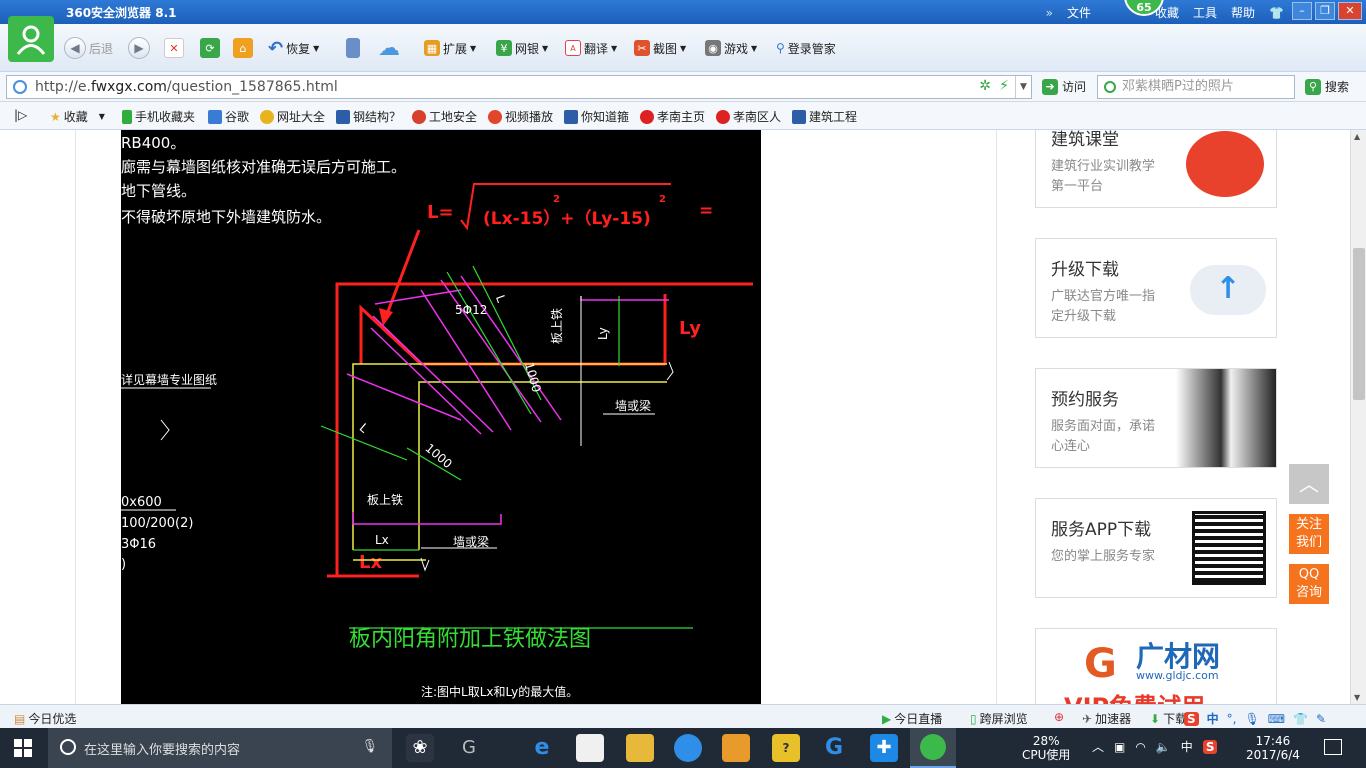 The width and height of the screenshot is (1366, 768). I want to click on label-lx: Lx, so click(370, 562).